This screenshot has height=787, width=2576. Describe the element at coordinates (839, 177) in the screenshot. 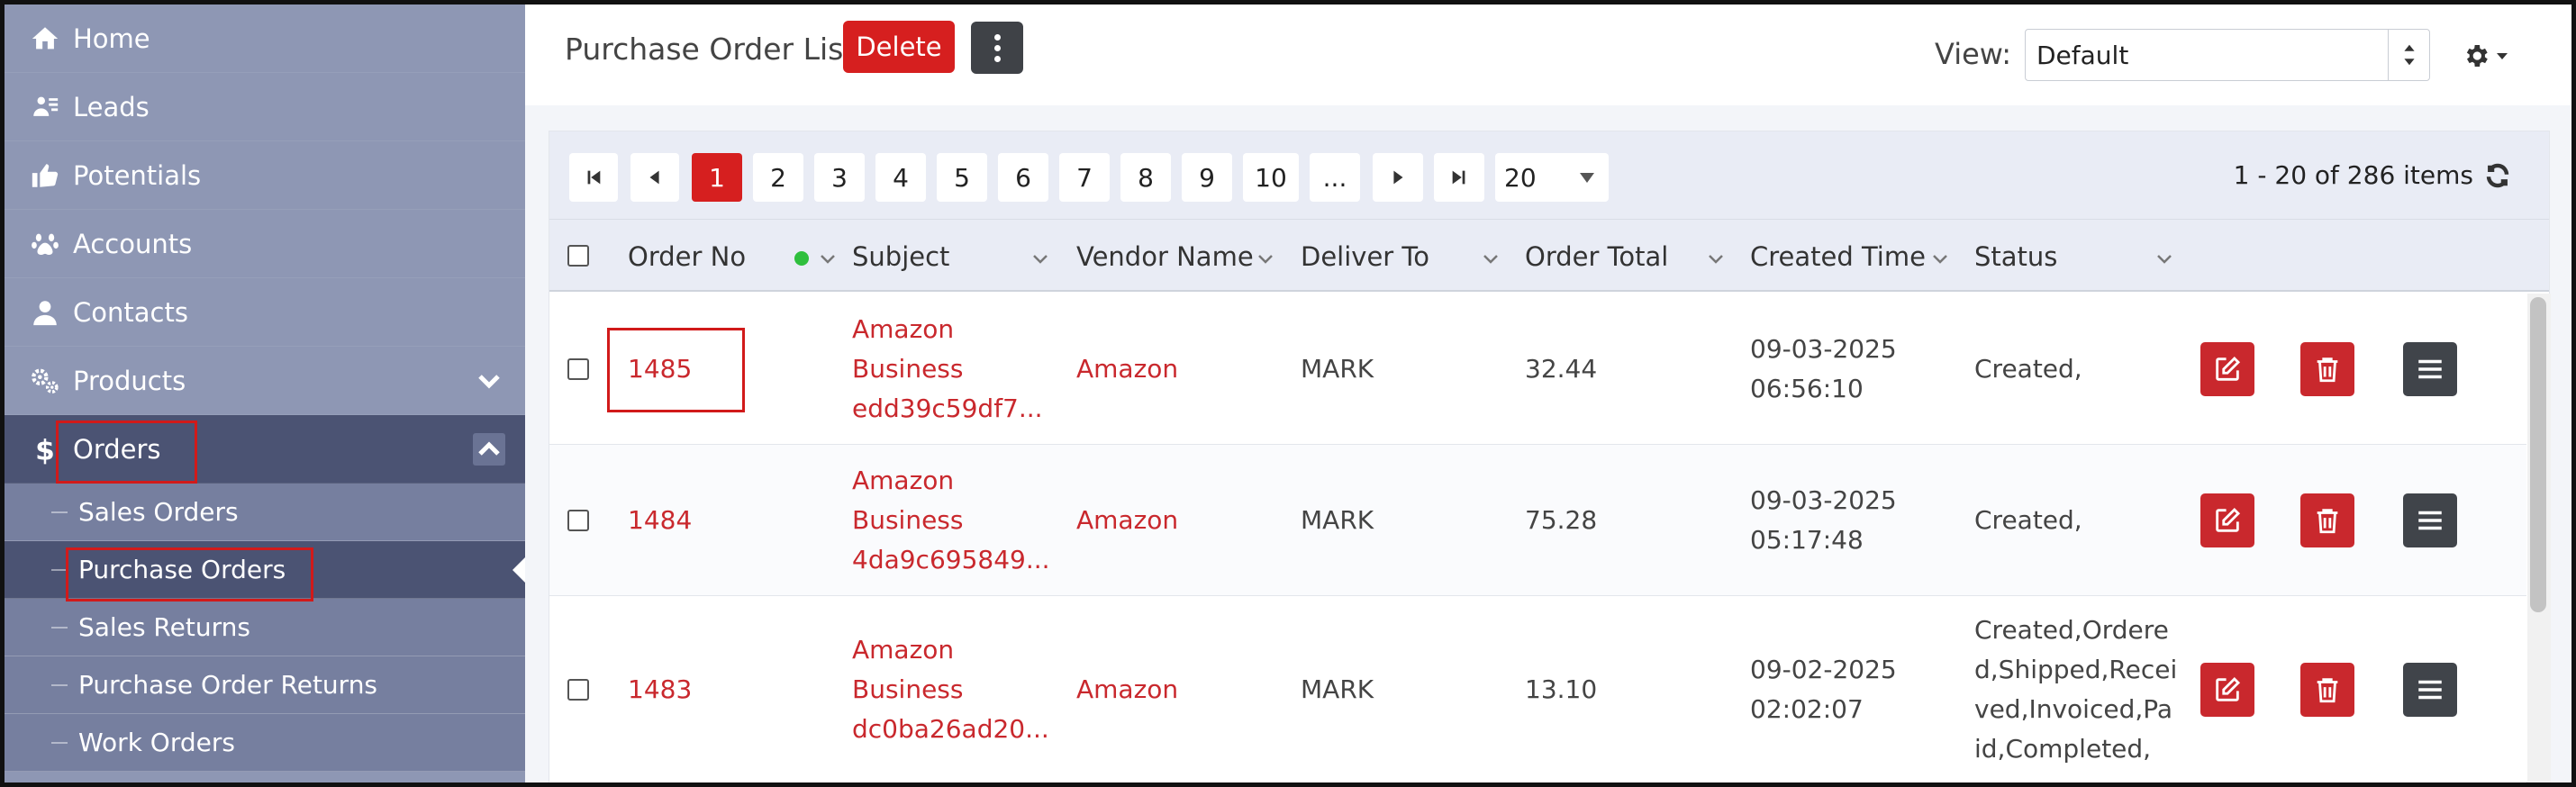

I see `page-button-3: 3` at that location.